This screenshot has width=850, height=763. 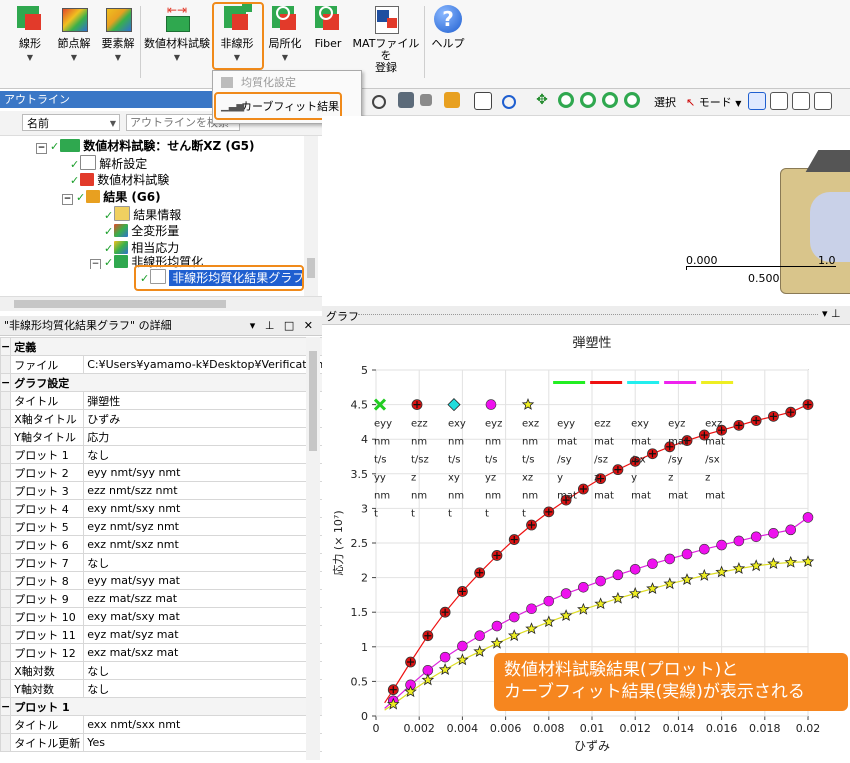 What do you see at coordinates (119, 180) in the screenshot?
I see `tree-node-material-test: ✓ 数値材料試験` at bounding box center [119, 180].